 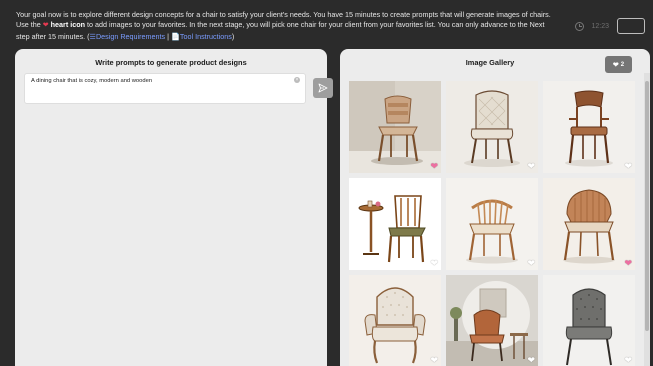 I want to click on gallery-image-9: ❤, so click(x=589, y=320).